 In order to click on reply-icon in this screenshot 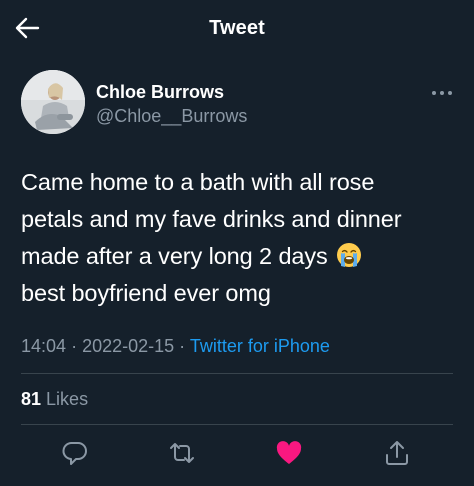, I will do `click(74, 453)`.